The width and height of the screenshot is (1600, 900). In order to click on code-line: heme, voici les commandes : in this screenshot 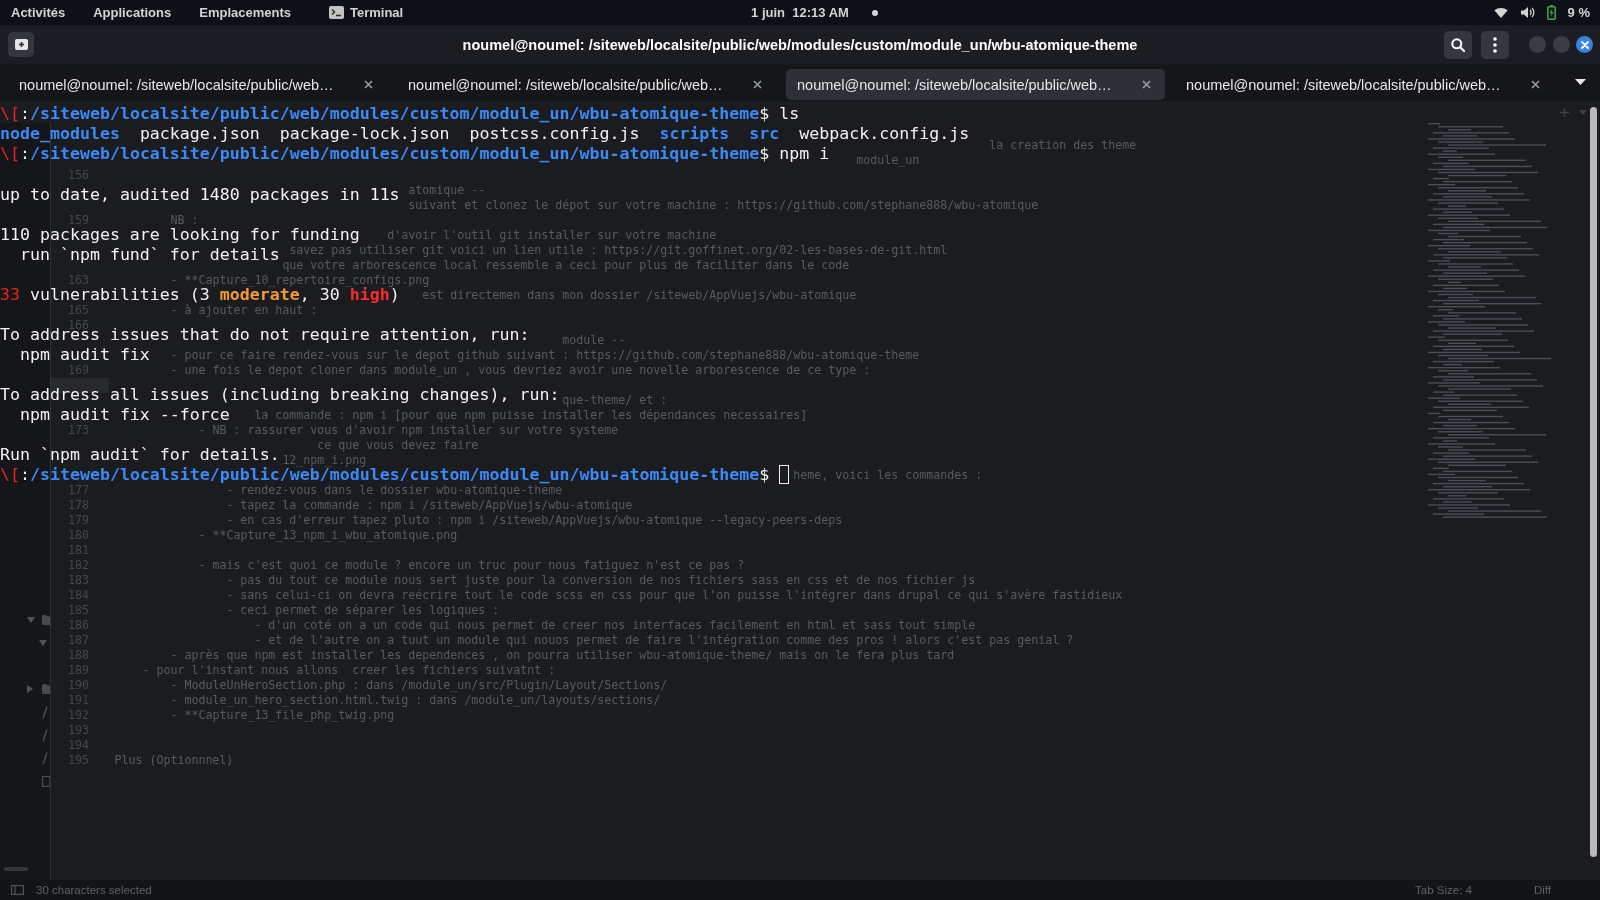, I will do `click(888, 475)`.